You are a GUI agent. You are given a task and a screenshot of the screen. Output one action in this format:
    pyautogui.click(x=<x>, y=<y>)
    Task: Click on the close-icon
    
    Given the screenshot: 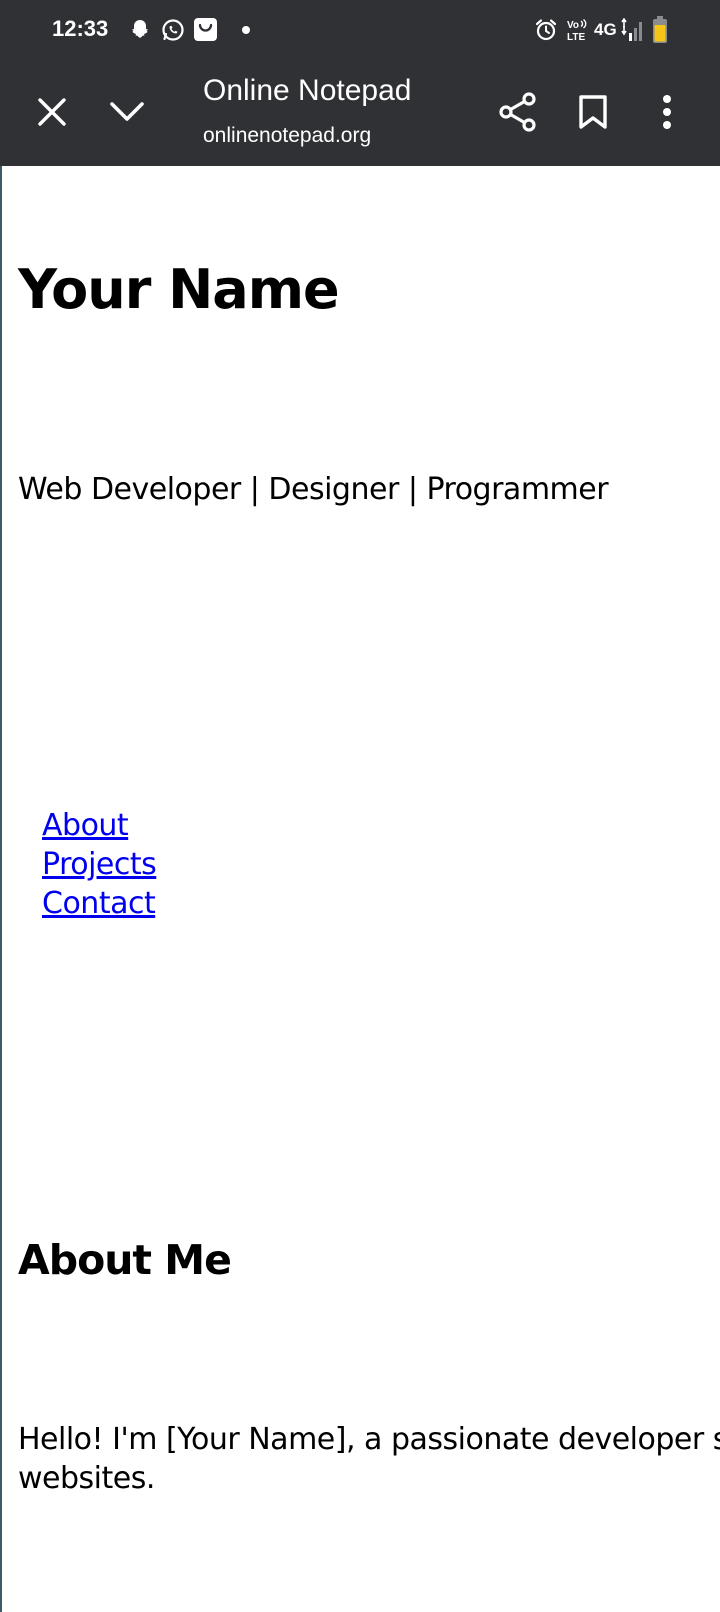 What is the action you would take?
    pyautogui.click(x=52, y=112)
    